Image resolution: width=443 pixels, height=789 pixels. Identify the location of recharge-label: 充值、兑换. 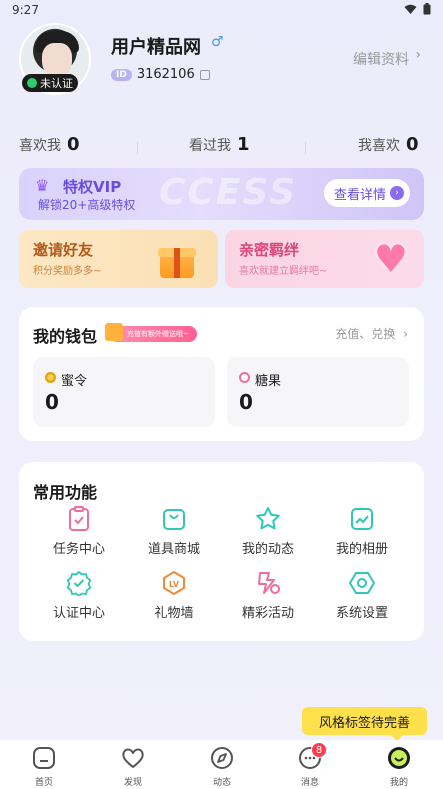
(365, 334).